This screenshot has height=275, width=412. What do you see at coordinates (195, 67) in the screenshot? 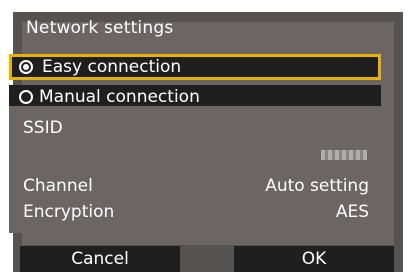
I see `option-easy-connection: Easy connection` at bounding box center [195, 67].